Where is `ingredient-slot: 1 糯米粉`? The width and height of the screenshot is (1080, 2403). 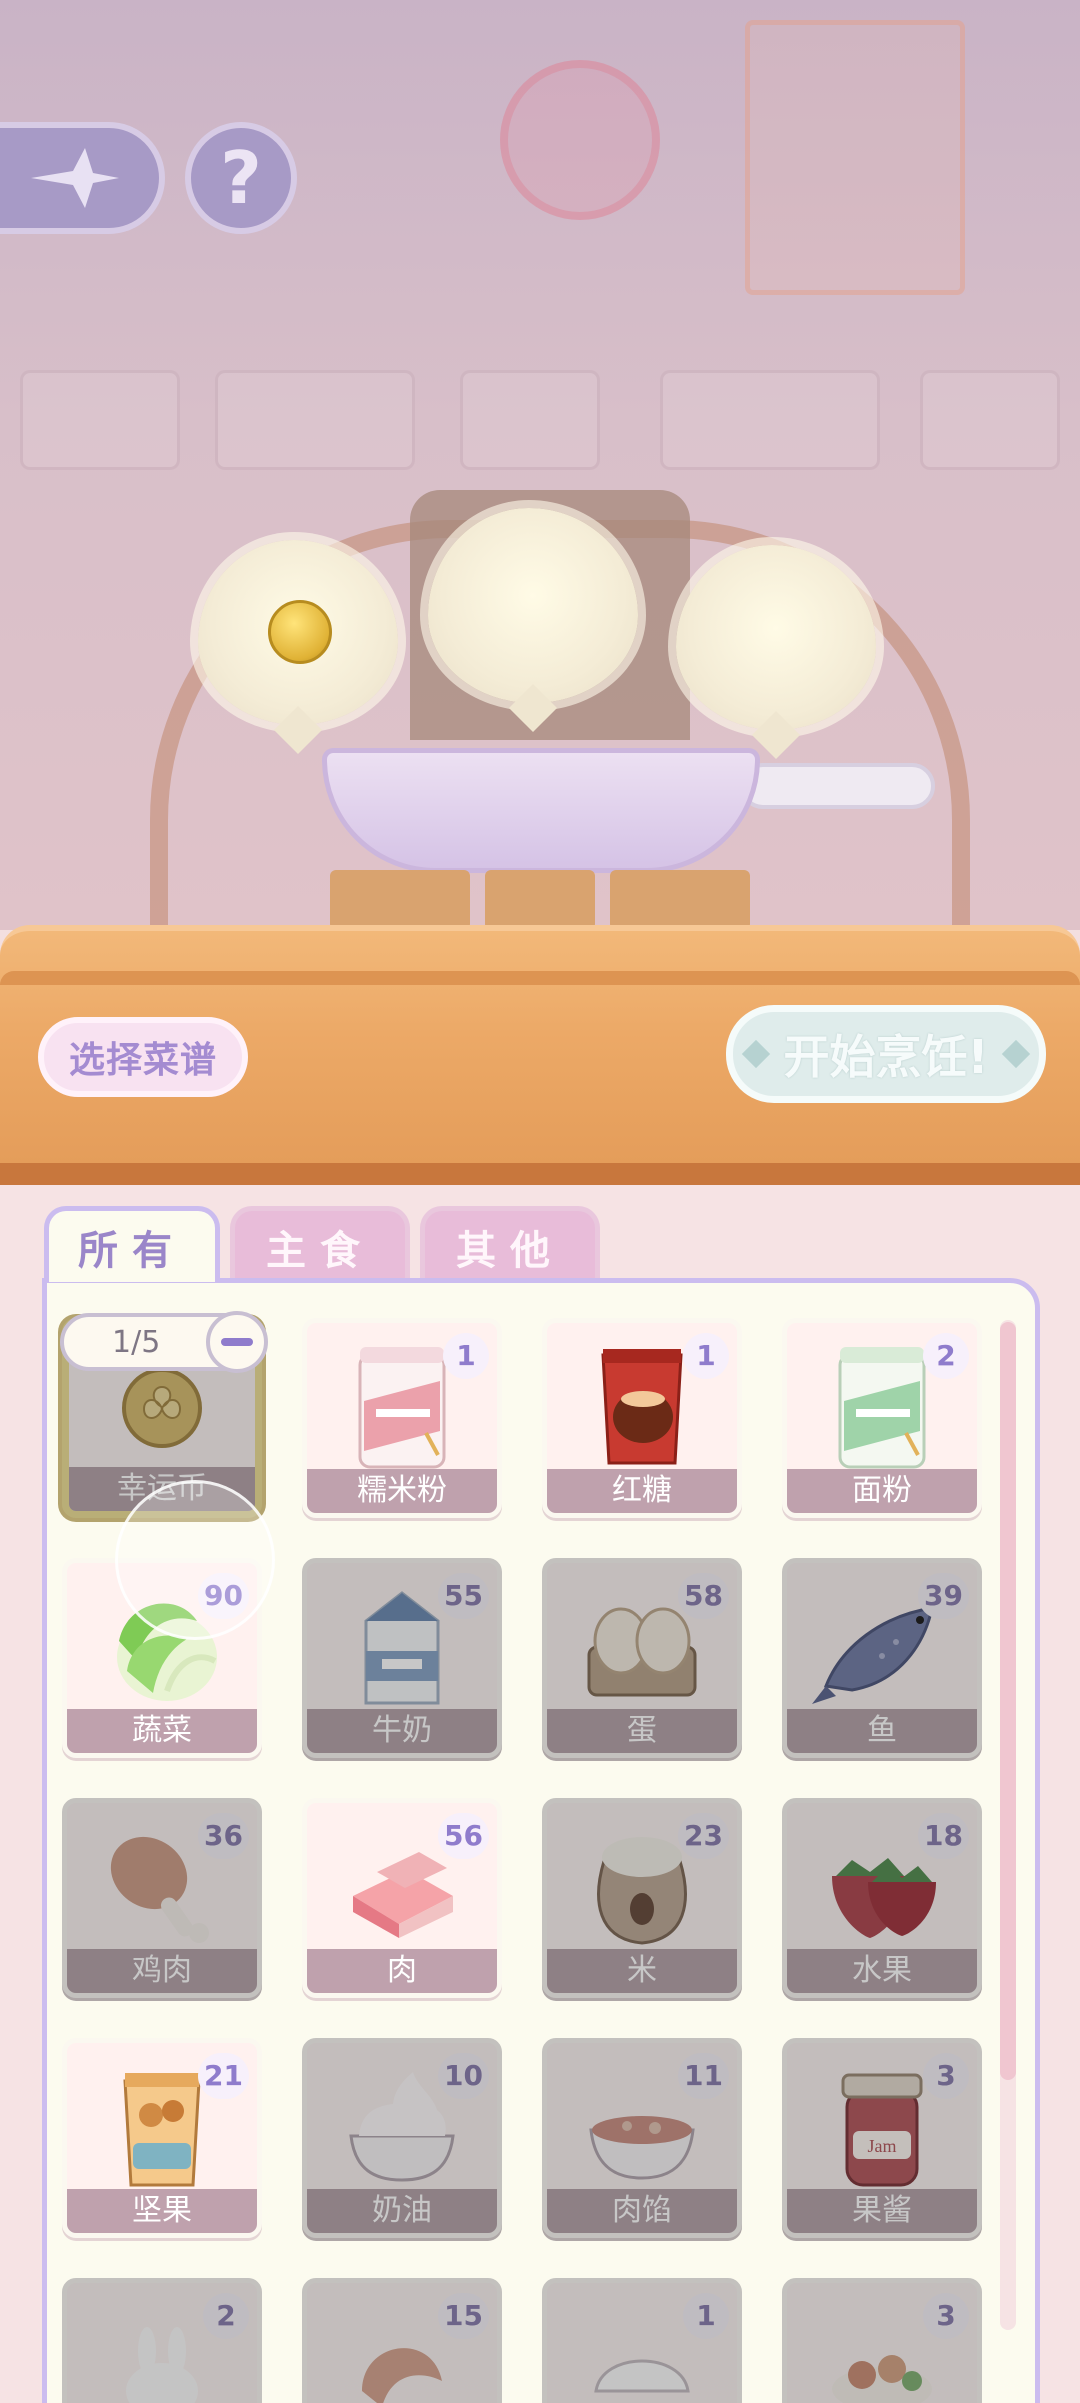 ingredient-slot: 1 糯米粉 is located at coordinates (402, 1418).